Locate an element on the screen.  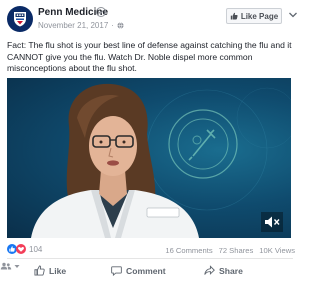
like-page-label: Like Page is located at coordinates (259, 16).